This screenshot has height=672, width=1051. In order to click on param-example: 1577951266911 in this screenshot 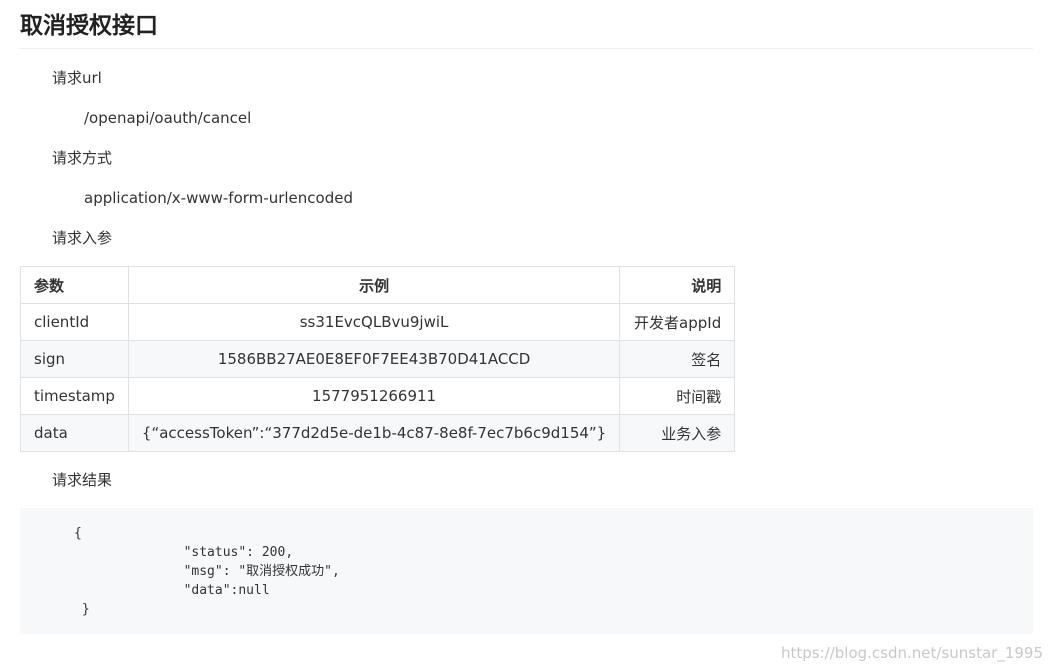, I will do `click(373, 396)`.